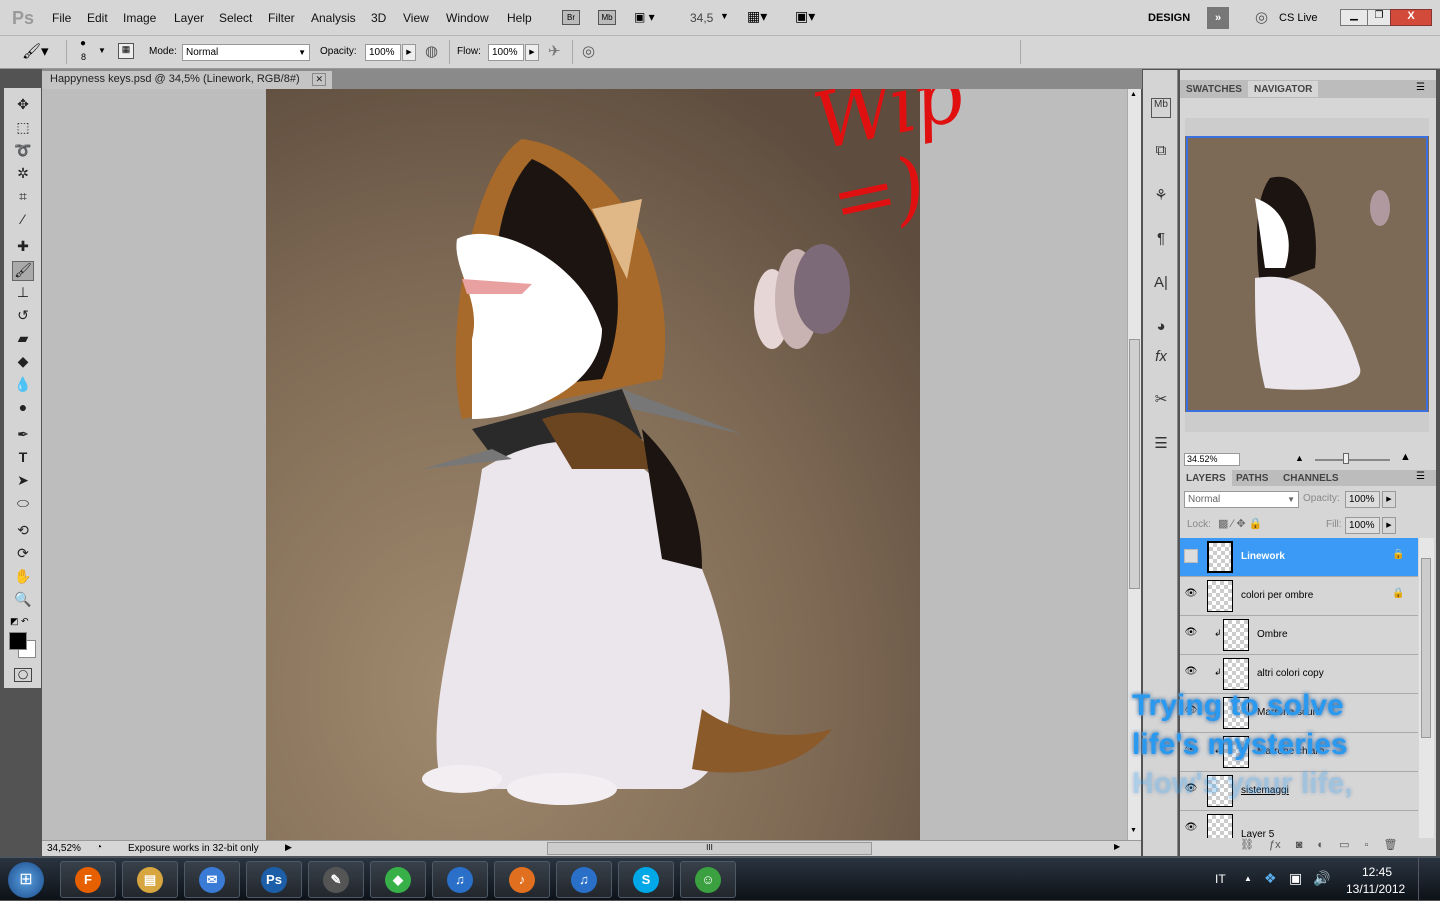 The height and width of the screenshot is (901, 1440). What do you see at coordinates (1321, 878) in the screenshot?
I see `volume-icon: 🔊` at bounding box center [1321, 878].